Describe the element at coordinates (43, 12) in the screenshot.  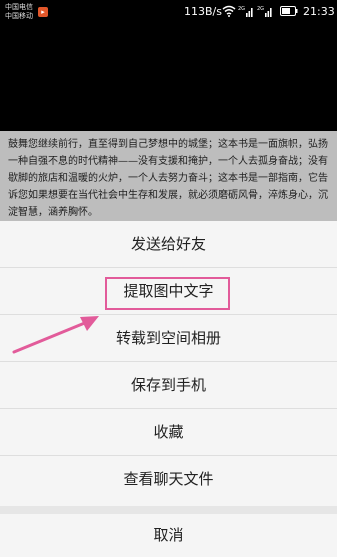
I see `notification-app-icon: ▸` at that location.